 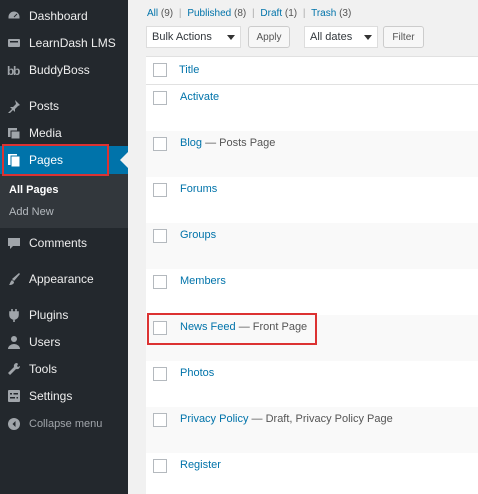 I want to click on date-filter-value: All dates, so click(x=331, y=37).